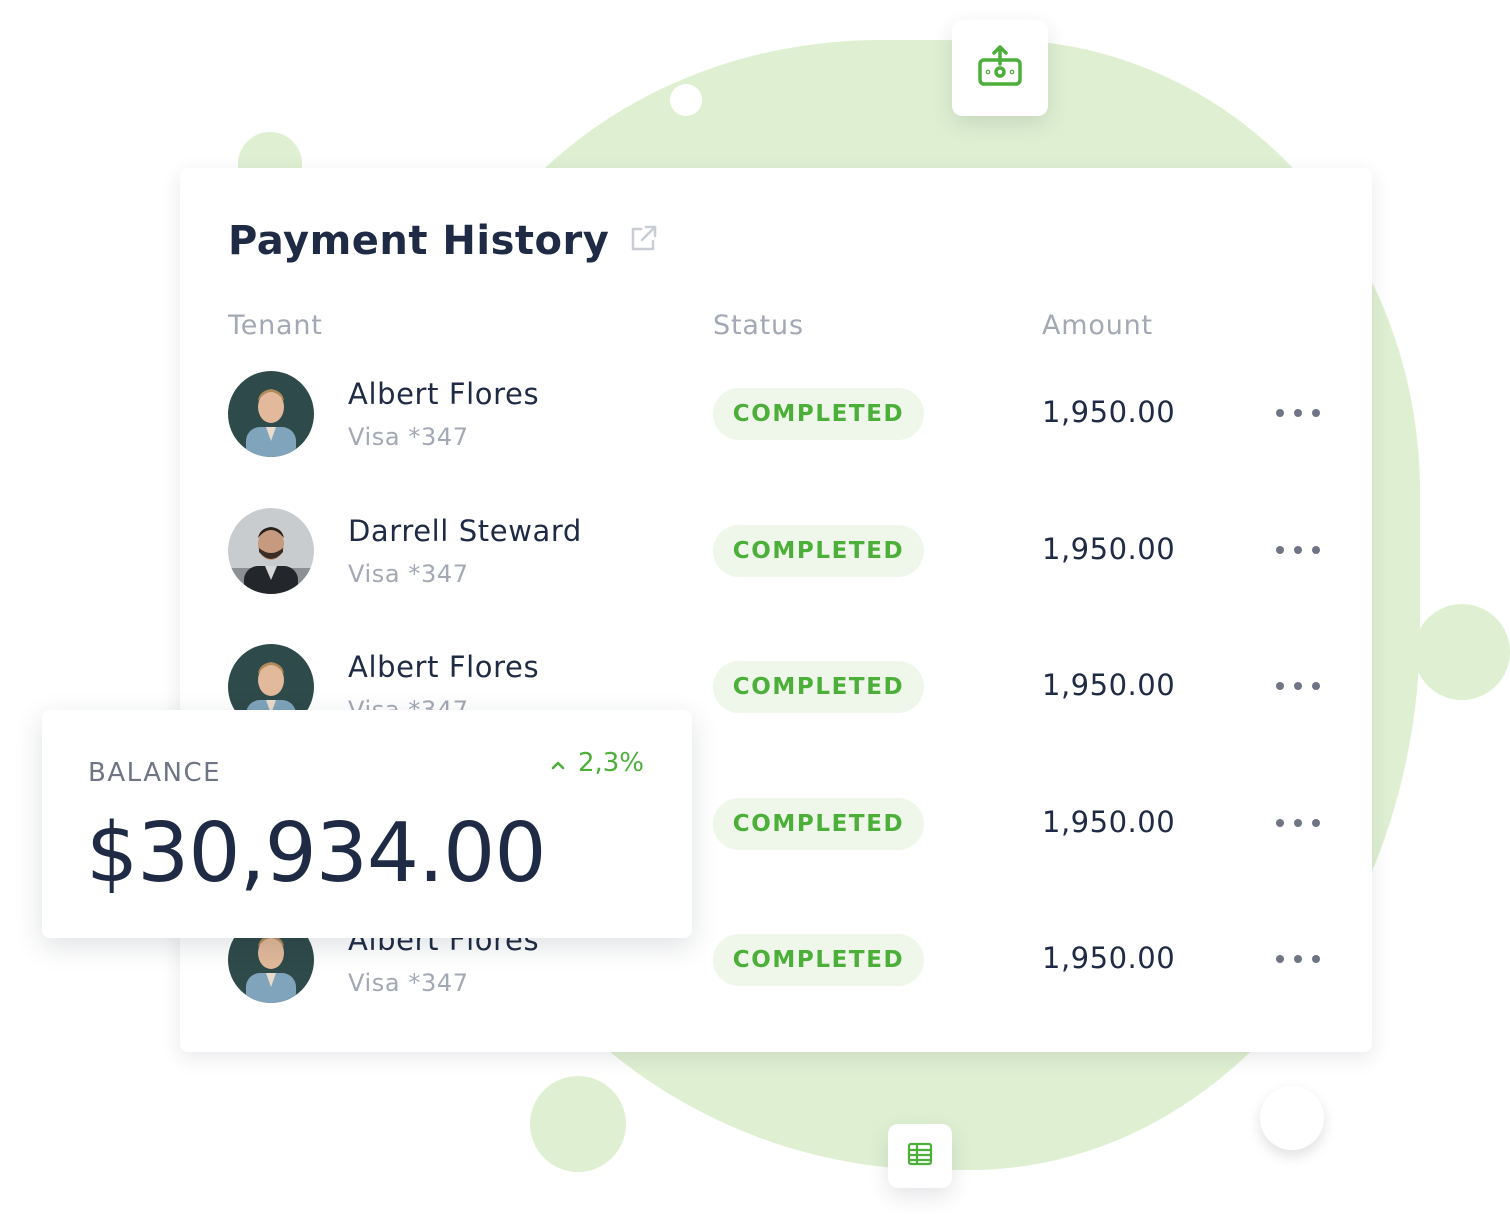 The image size is (1510, 1228). What do you see at coordinates (465, 531) in the screenshot?
I see `tenant-name: Darrell Steward` at bounding box center [465, 531].